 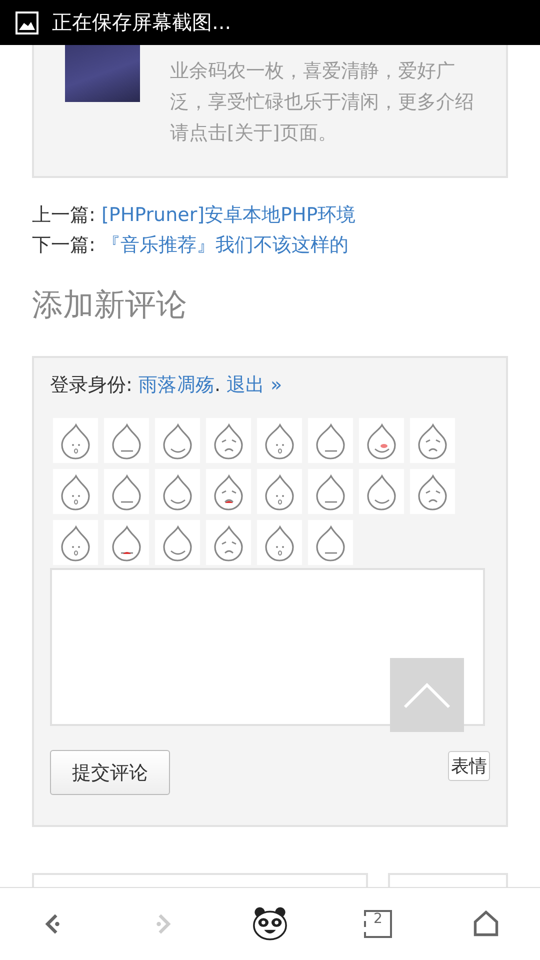 I want to click on logout-link: 退出 », so click(x=254, y=385).